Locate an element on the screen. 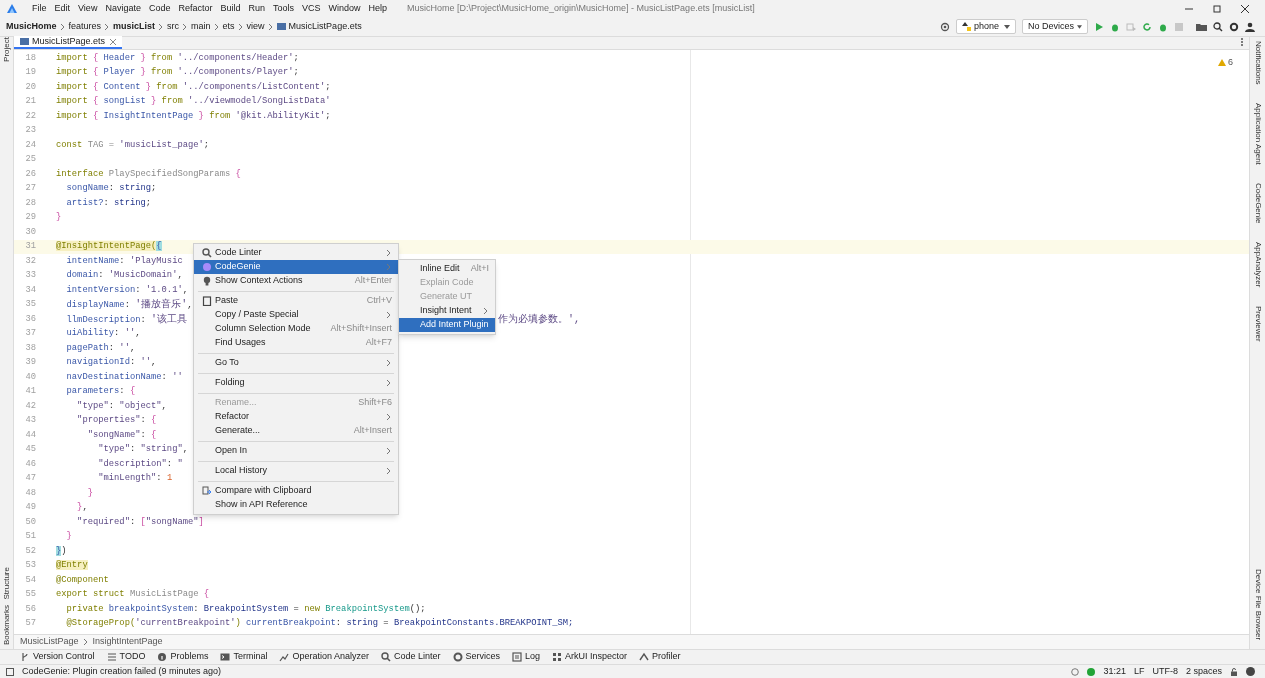 This screenshot has height=678, width=1265. warning-icon is located at coordinates (1222, 63).